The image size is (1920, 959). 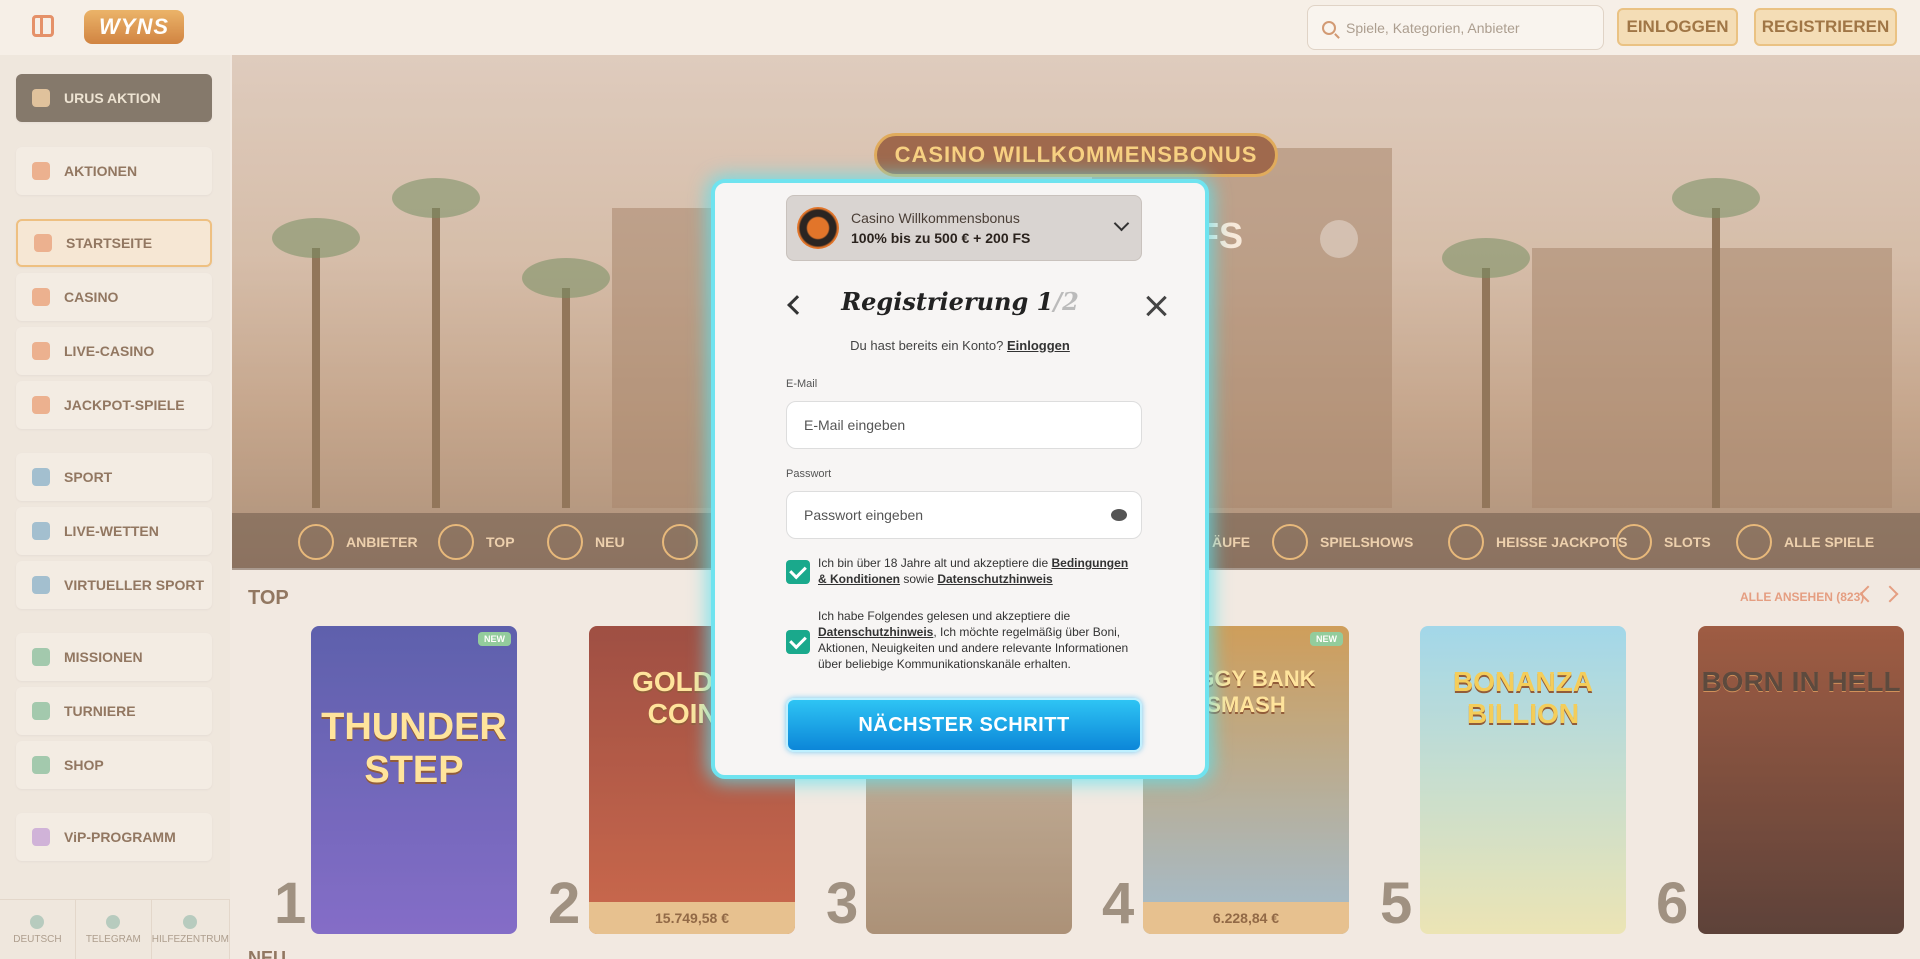 I want to click on age-terms-checkbox, so click(x=798, y=572).